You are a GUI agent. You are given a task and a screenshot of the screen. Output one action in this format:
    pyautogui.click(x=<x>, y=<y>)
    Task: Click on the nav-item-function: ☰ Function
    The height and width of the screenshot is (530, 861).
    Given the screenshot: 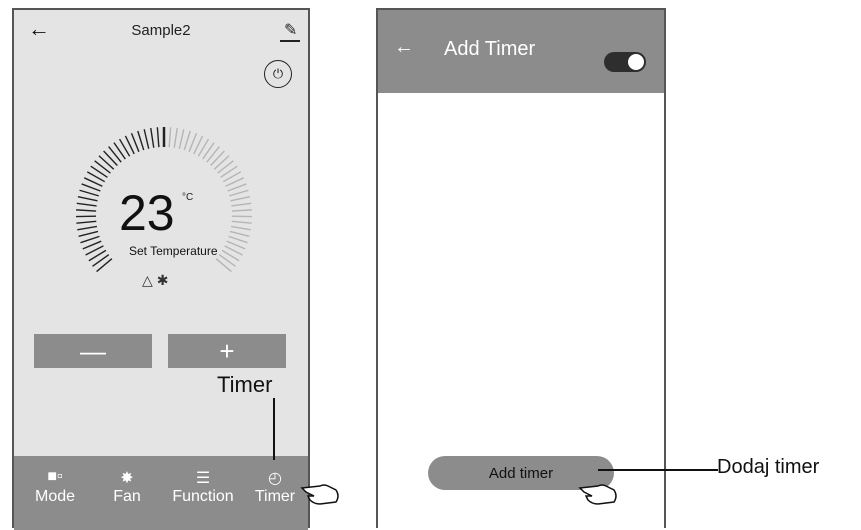 What is the action you would take?
    pyautogui.click(x=203, y=486)
    